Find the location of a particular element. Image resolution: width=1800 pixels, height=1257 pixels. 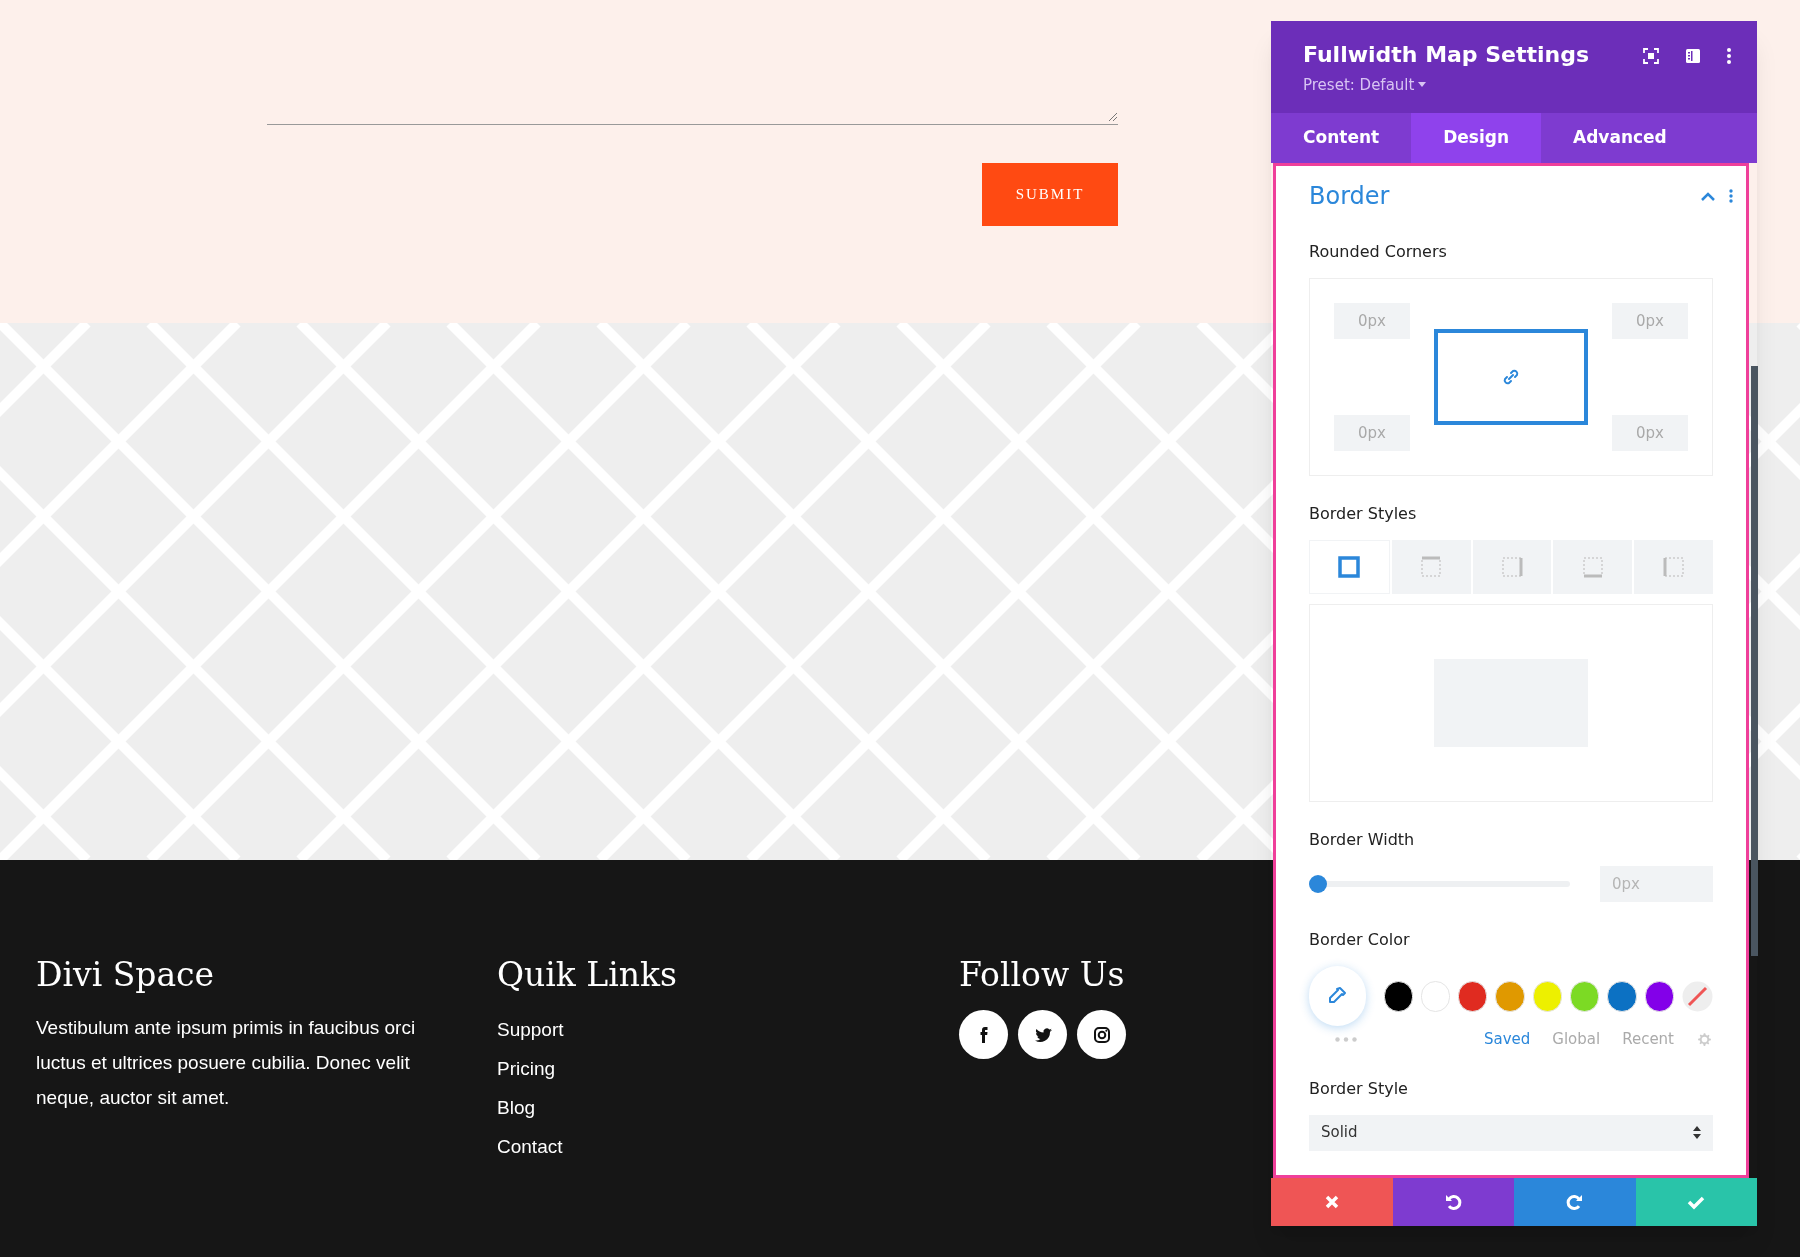

select-arrows-icon is located at coordinates (1697, 1132).